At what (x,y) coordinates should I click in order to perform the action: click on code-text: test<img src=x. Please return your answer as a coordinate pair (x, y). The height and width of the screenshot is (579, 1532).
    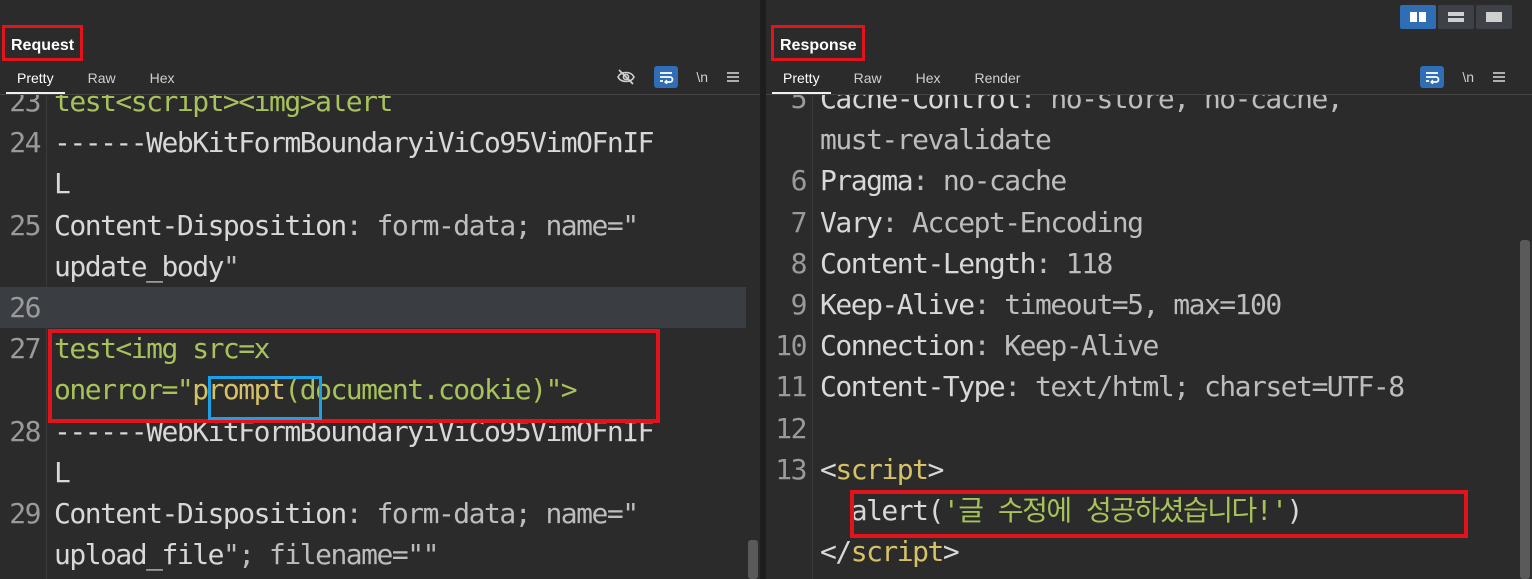
    Looking at the image, I should click on (162, 348).